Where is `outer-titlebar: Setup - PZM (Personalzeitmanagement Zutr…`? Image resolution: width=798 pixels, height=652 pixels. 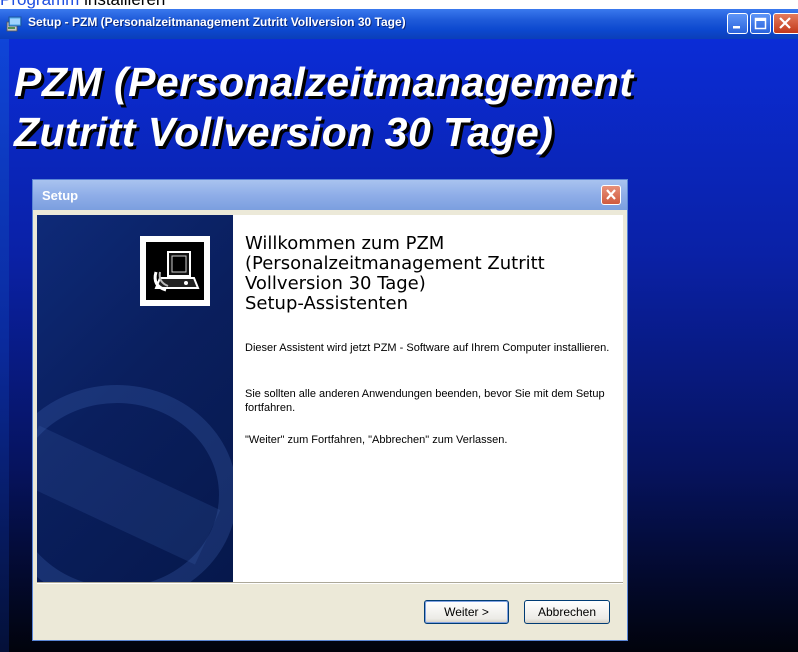 outer-titlebar: Setup - PZM (Personalzeitmanagement Zutr… is located at coordinates (399, 24).